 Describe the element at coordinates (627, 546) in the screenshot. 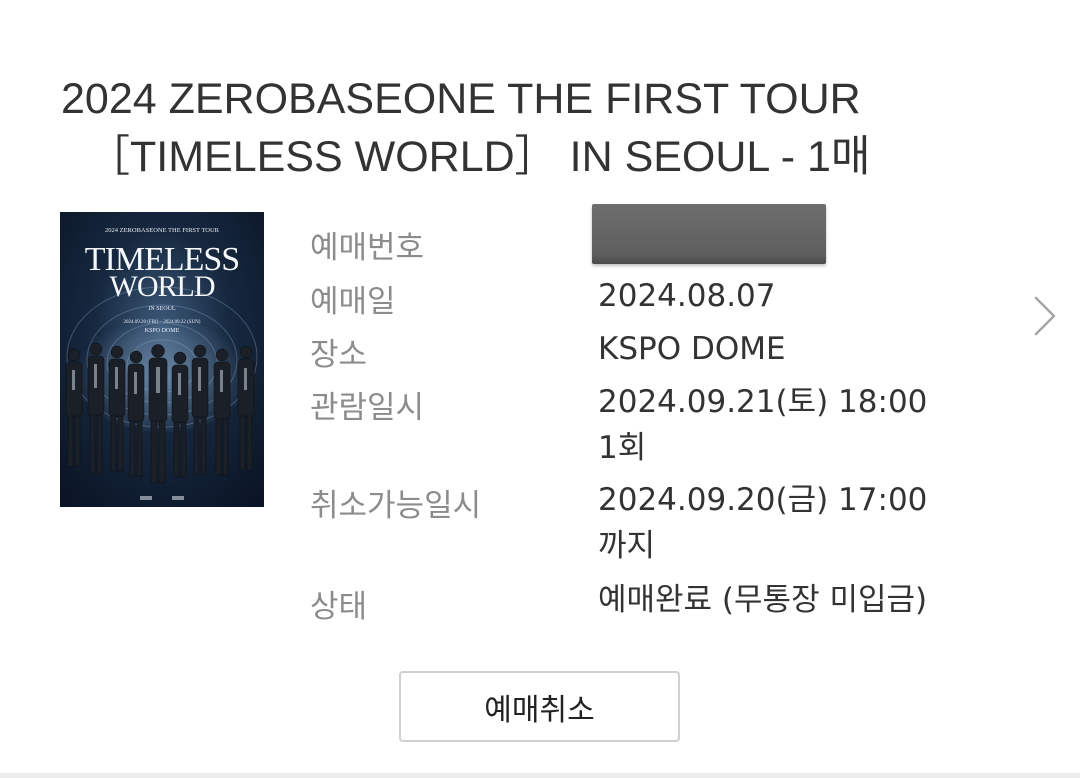

I see `cancel-deadline-suffix: 까지` at that location.